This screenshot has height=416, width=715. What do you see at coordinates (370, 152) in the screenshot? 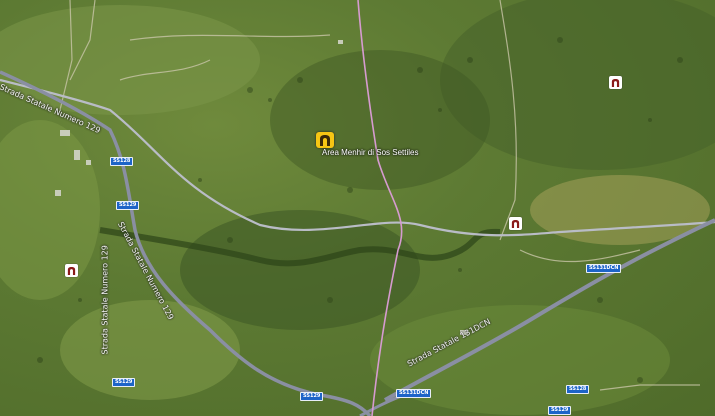
I see `menhir-poi-label: Area Menhir di Sos Settiles` at bounding box center [370, 152].